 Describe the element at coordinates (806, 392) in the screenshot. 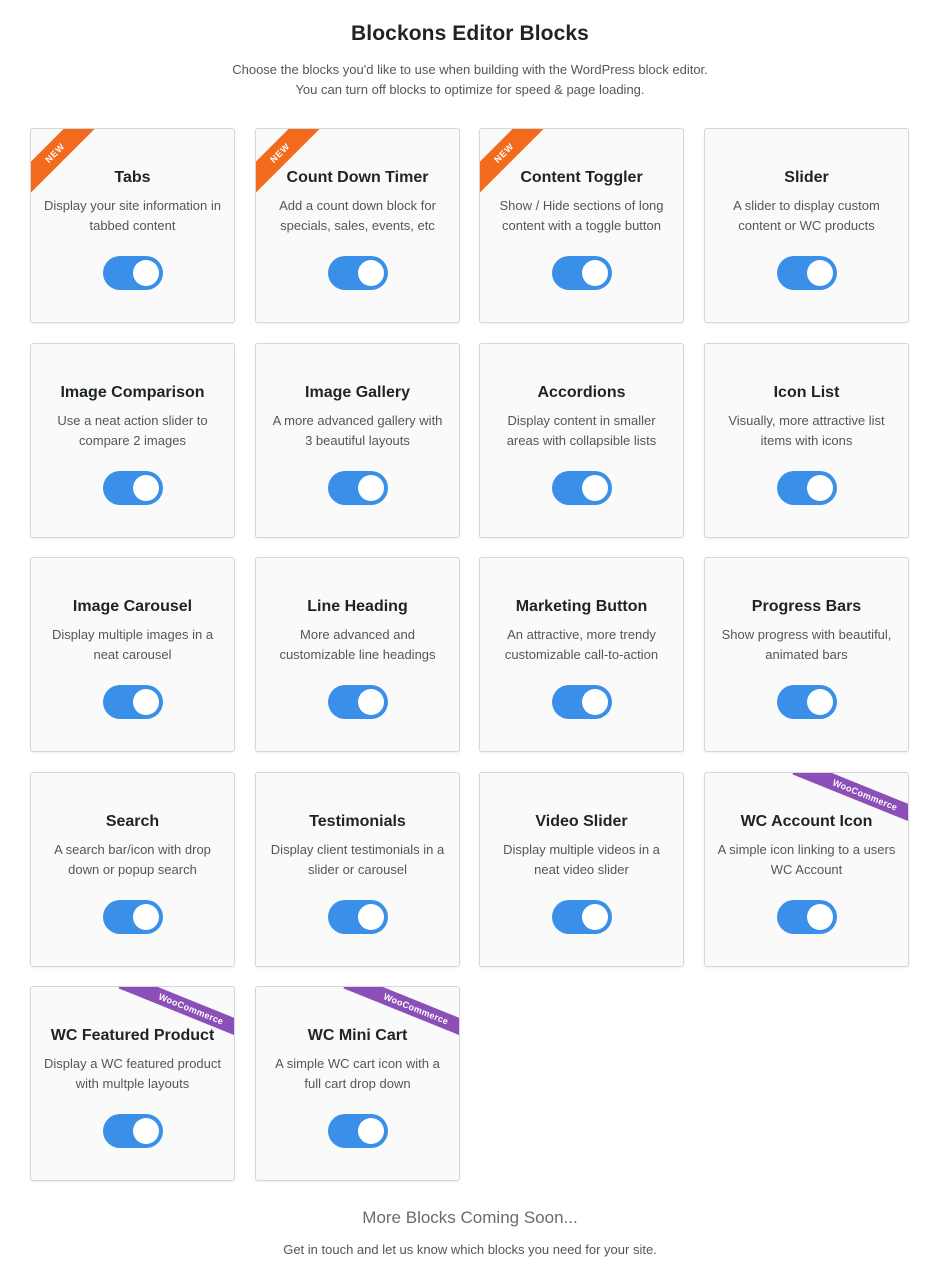

I see `block-title: Icon List` at that location.